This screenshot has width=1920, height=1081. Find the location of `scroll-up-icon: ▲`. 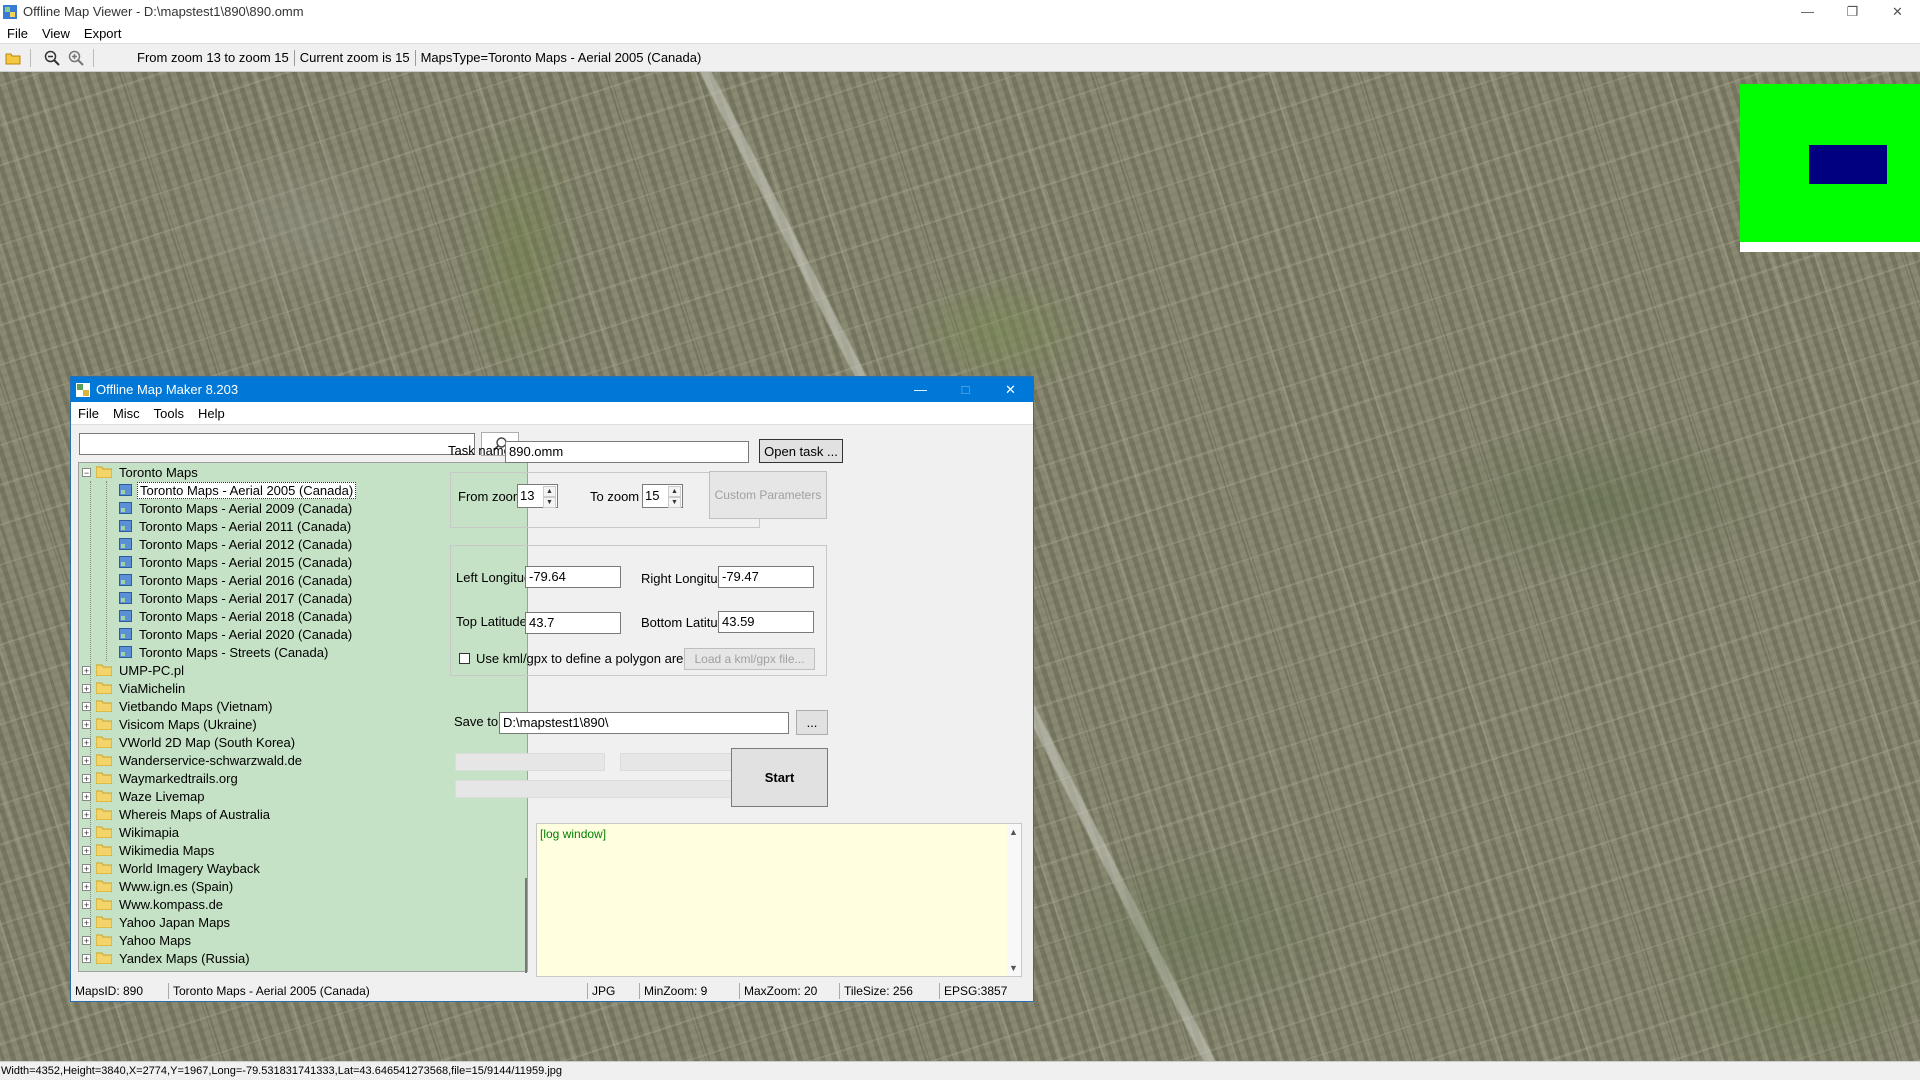

scroll-up-icon: ▲ is located at coordinates (1013, 832).